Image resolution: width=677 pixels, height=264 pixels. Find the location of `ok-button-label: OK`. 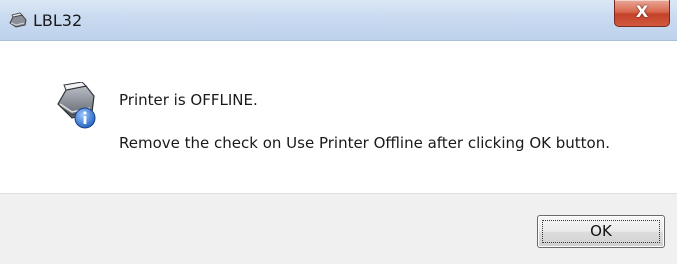

ok-button-label: OK is located at coordinates (601, 231).